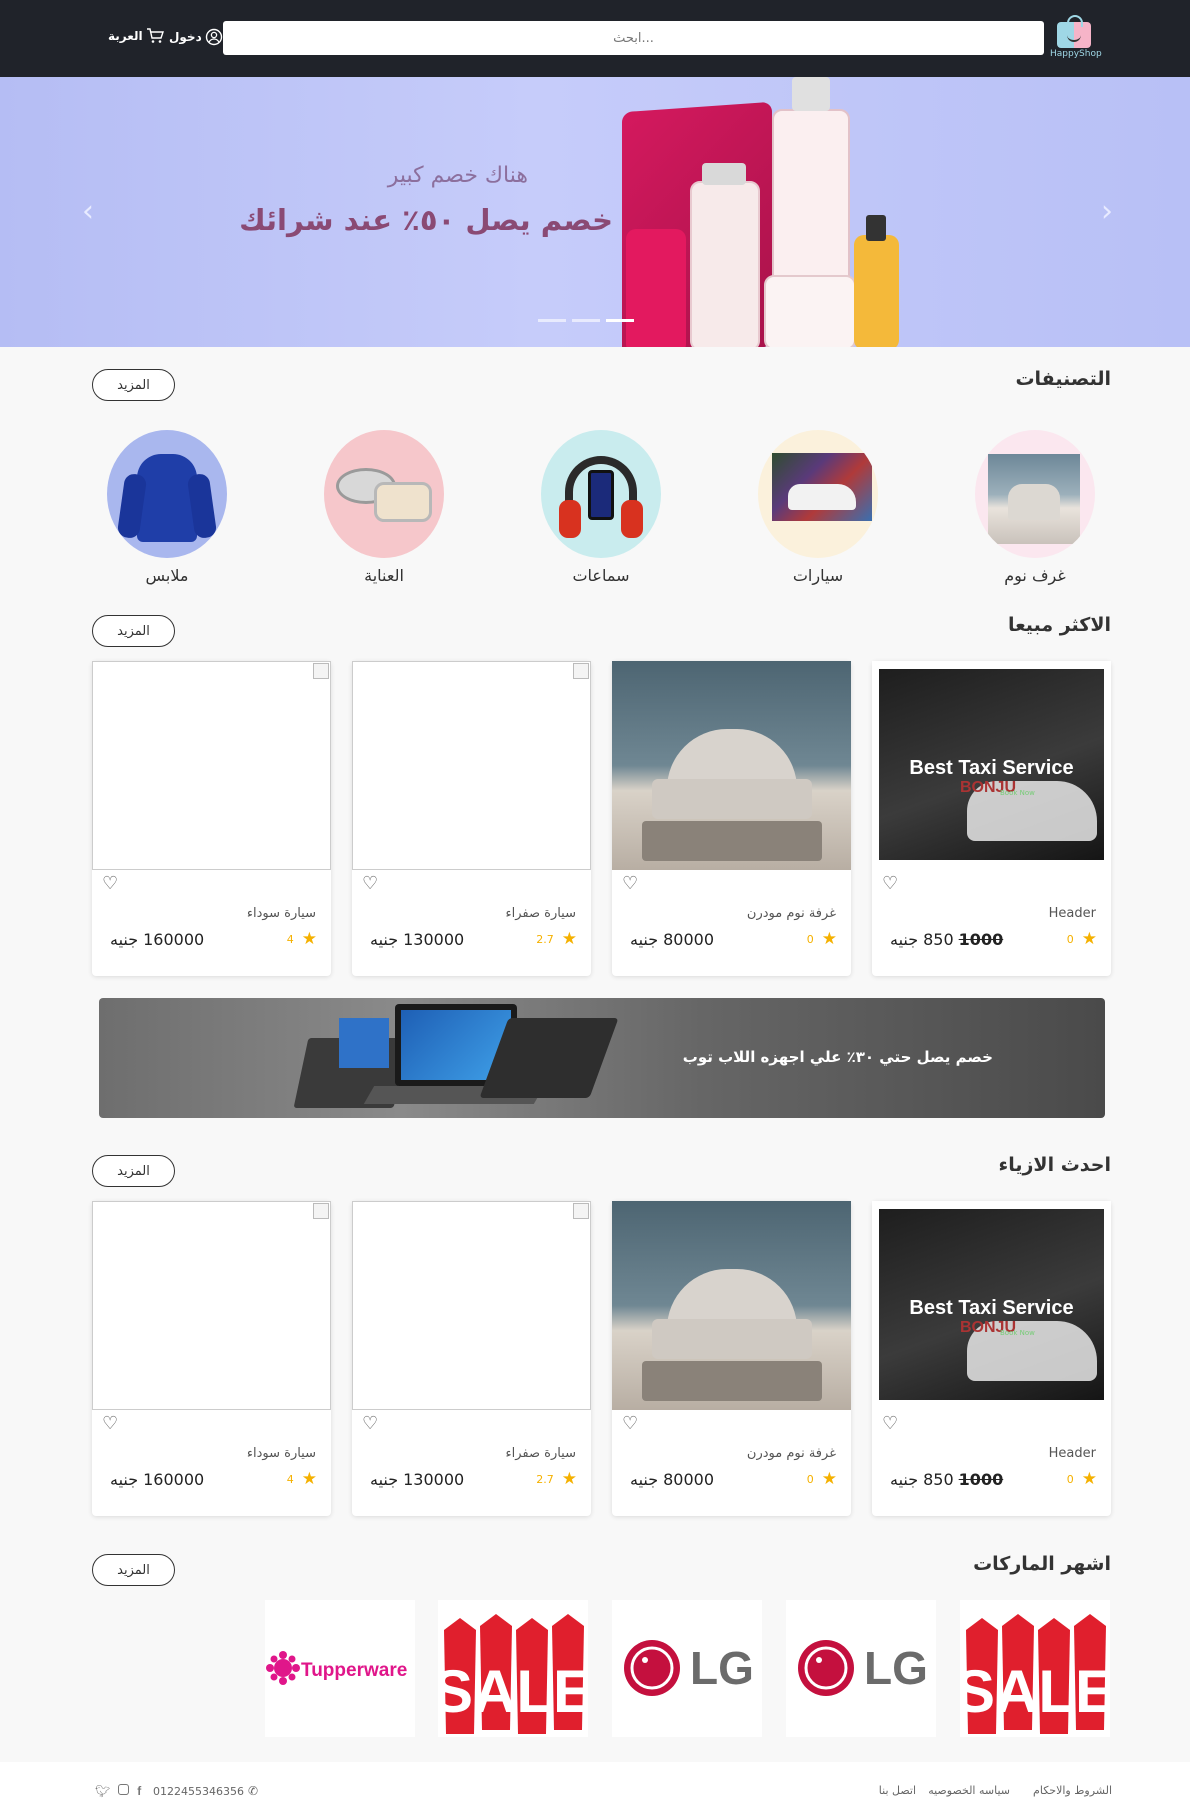 Image resolution: width=1190 pixels, height=1816 pixels. I want to click on slider-prev-arrow-icon: ‹, so click(88, 211).